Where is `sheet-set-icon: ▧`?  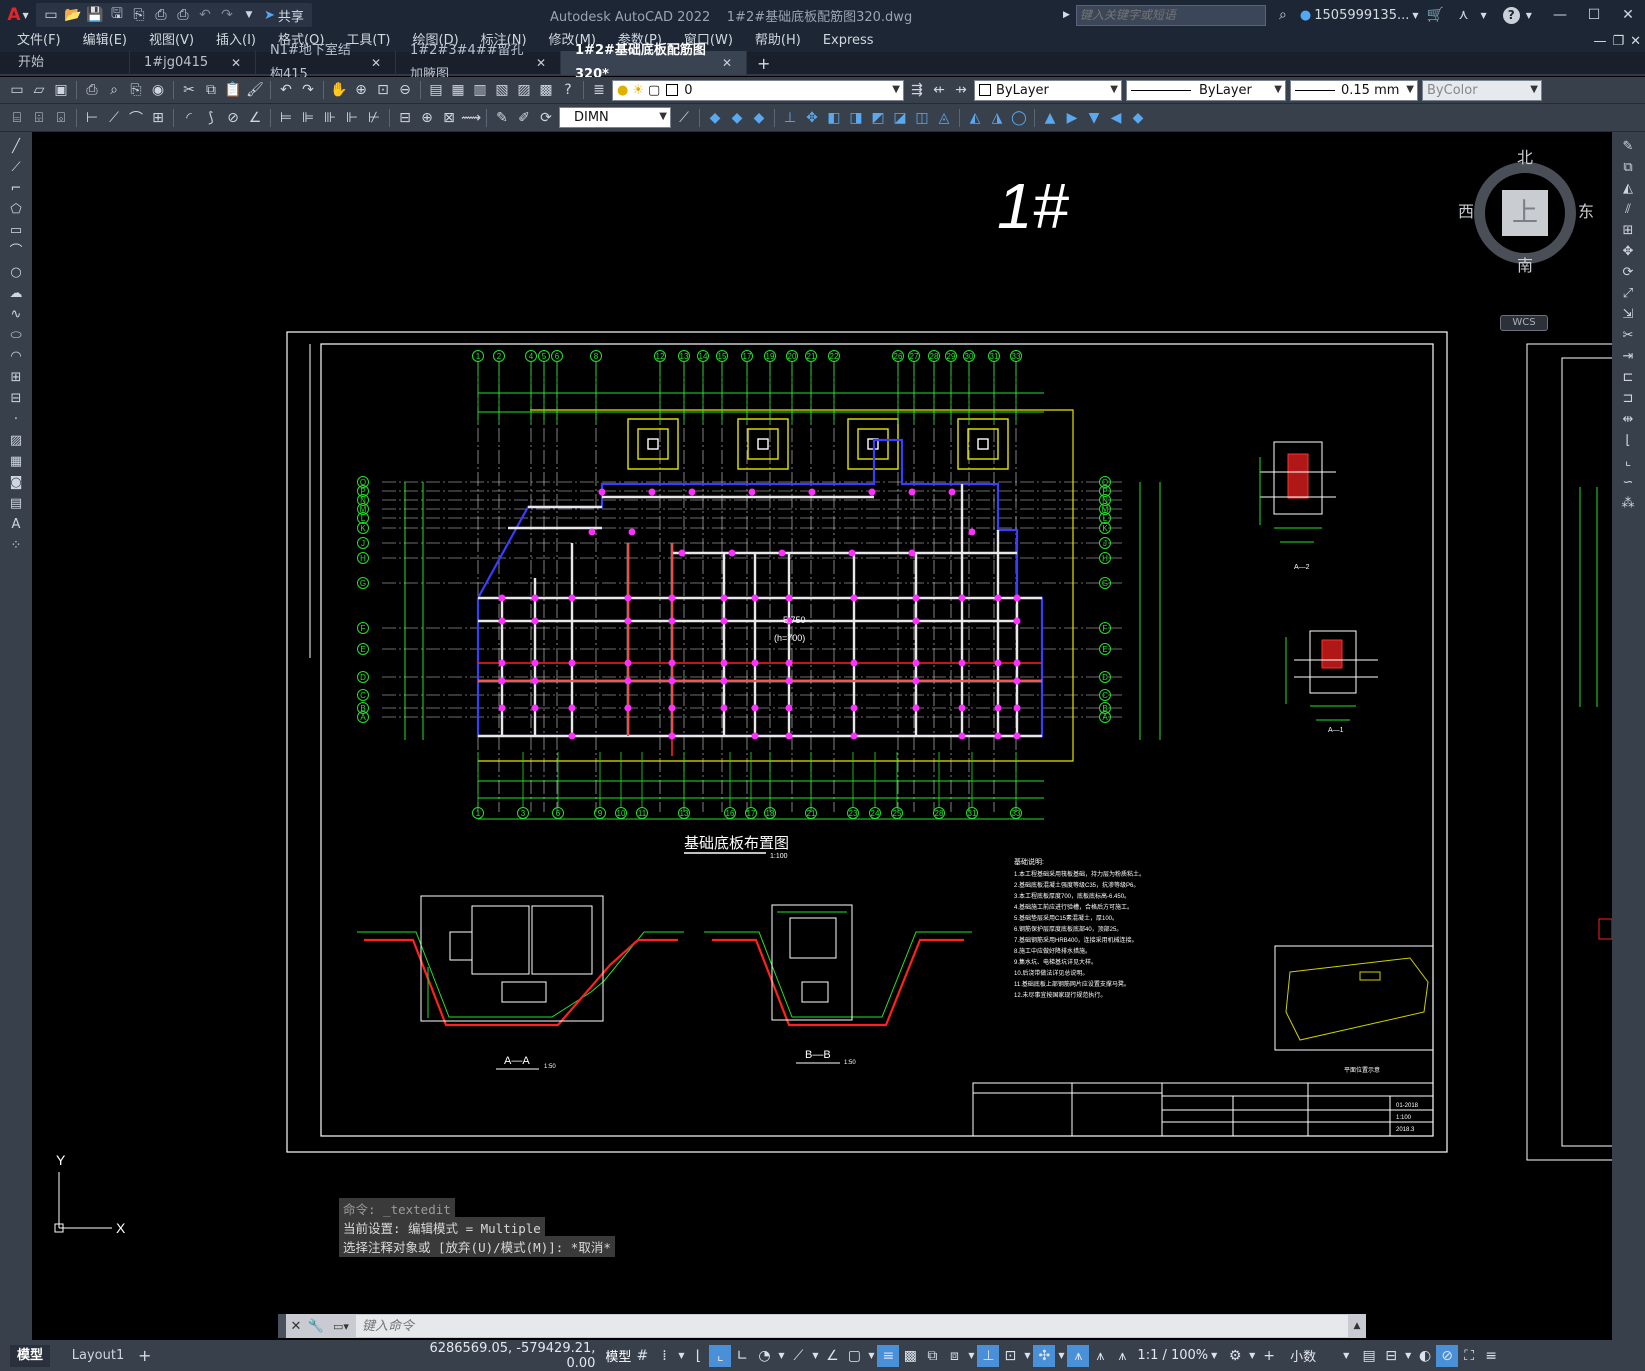 sheet-set-icon: ▧ is located at coordinates (502, 90).